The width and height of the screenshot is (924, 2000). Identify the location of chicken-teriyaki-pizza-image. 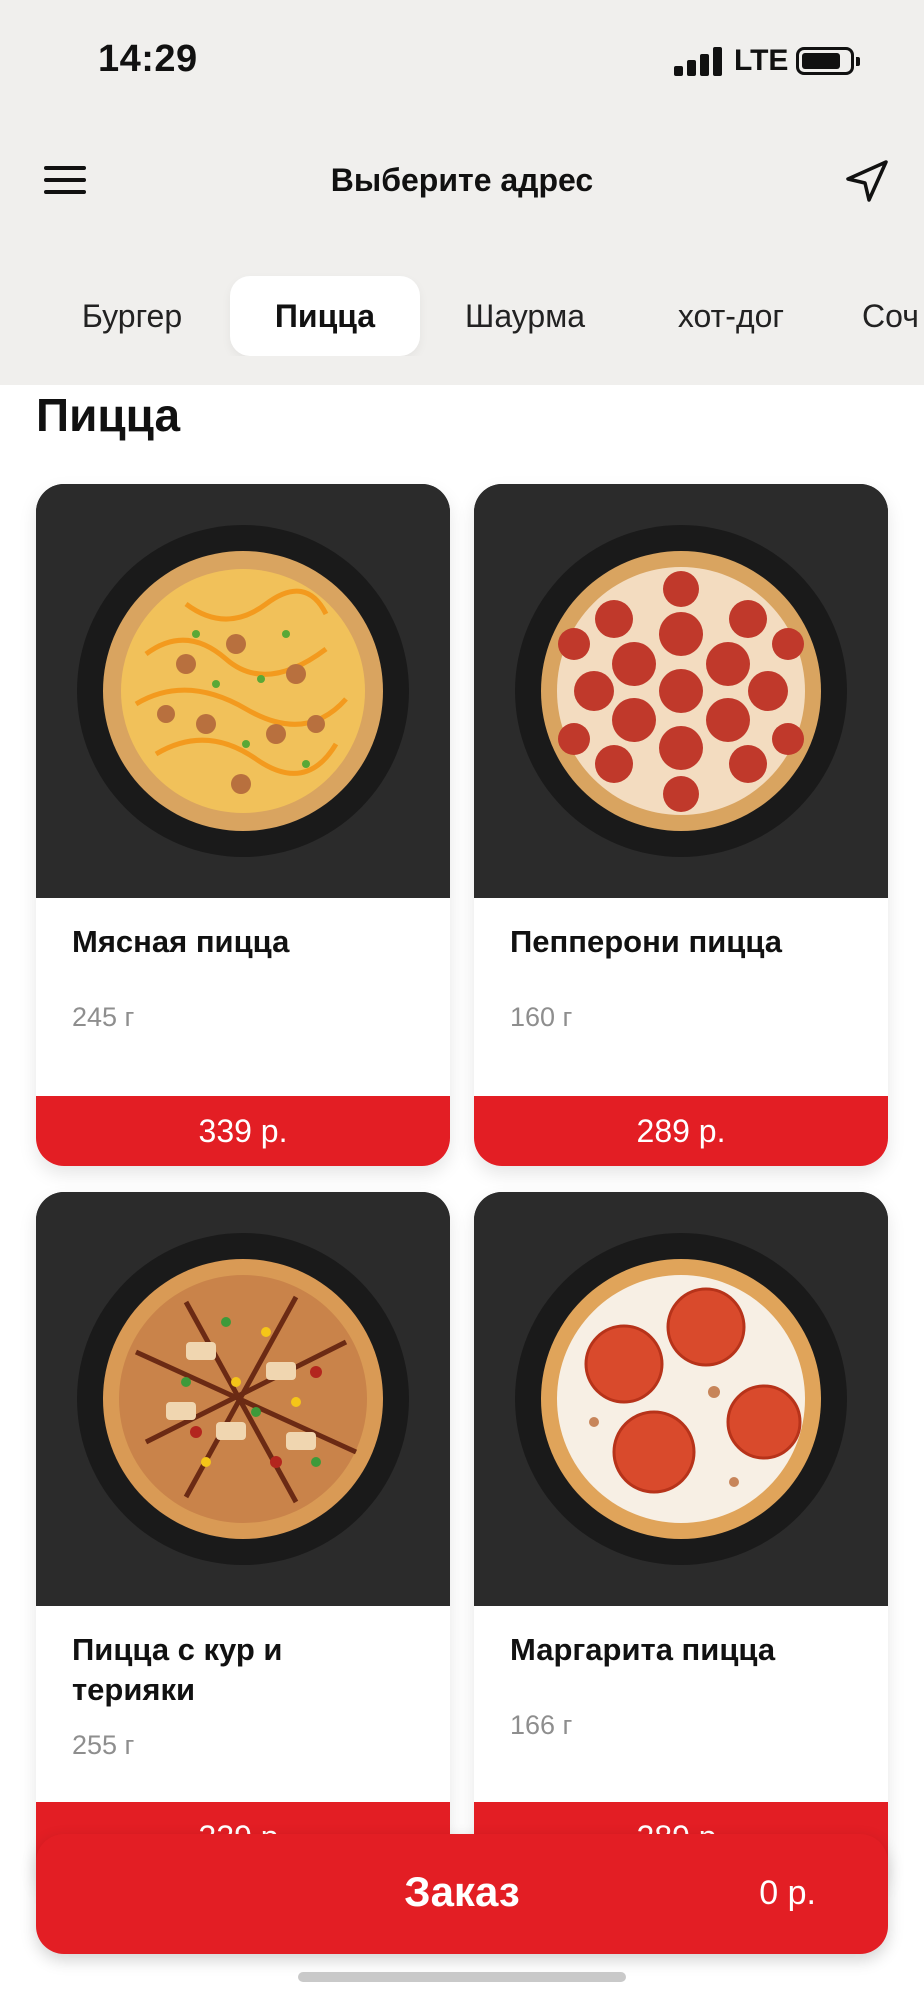
(243, 1399).